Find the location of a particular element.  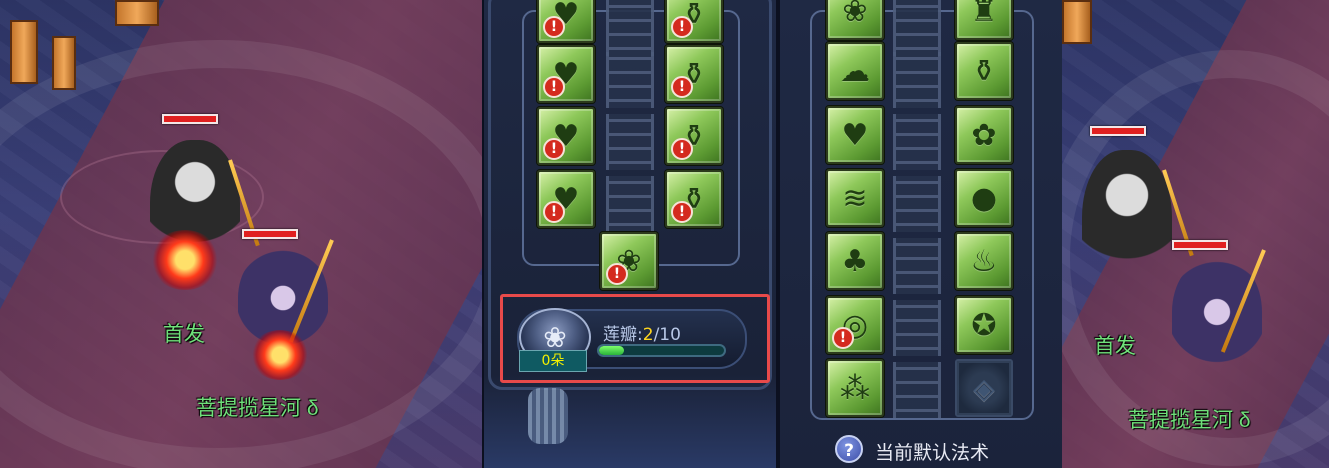

petal-progress-bar is located at coordinates (661, 350).